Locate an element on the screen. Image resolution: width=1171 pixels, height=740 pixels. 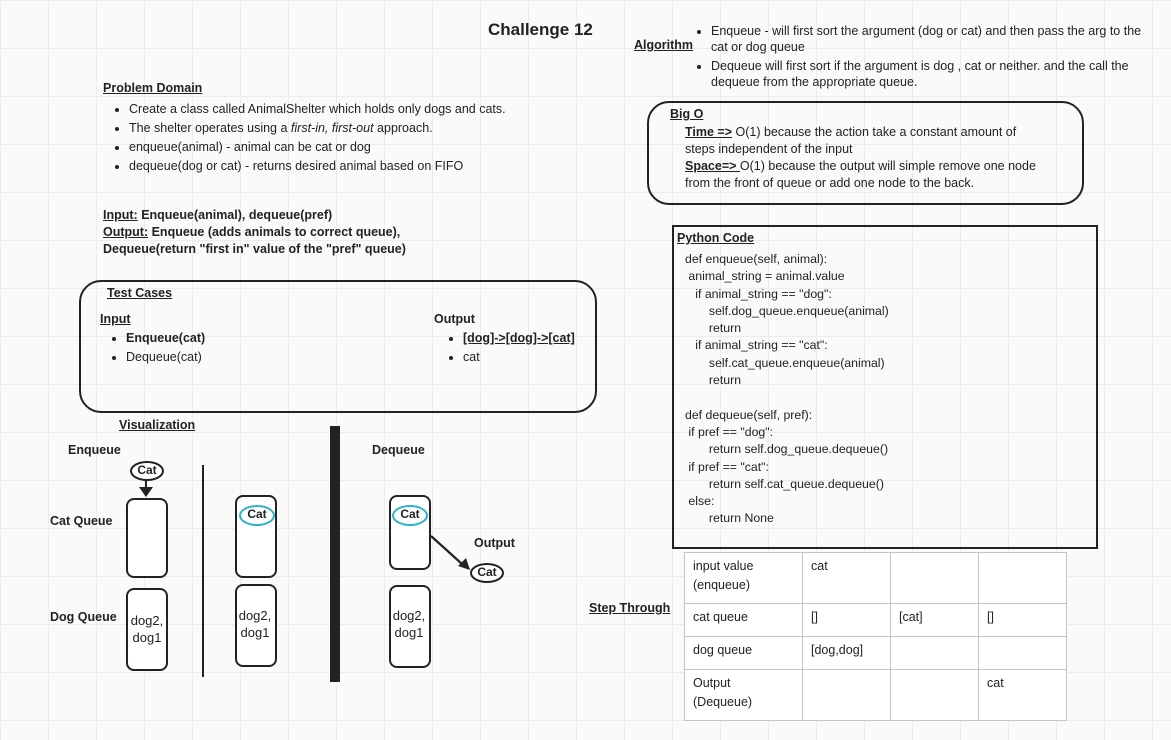
table-cell: cat queue is located at coordinates (743, 620).